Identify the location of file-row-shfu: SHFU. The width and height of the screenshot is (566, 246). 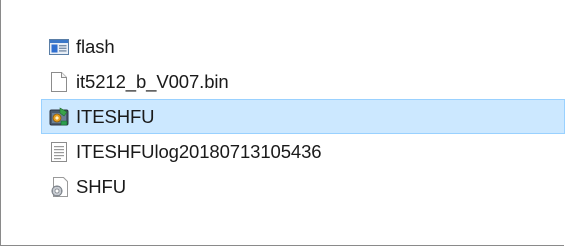
(303, 186).